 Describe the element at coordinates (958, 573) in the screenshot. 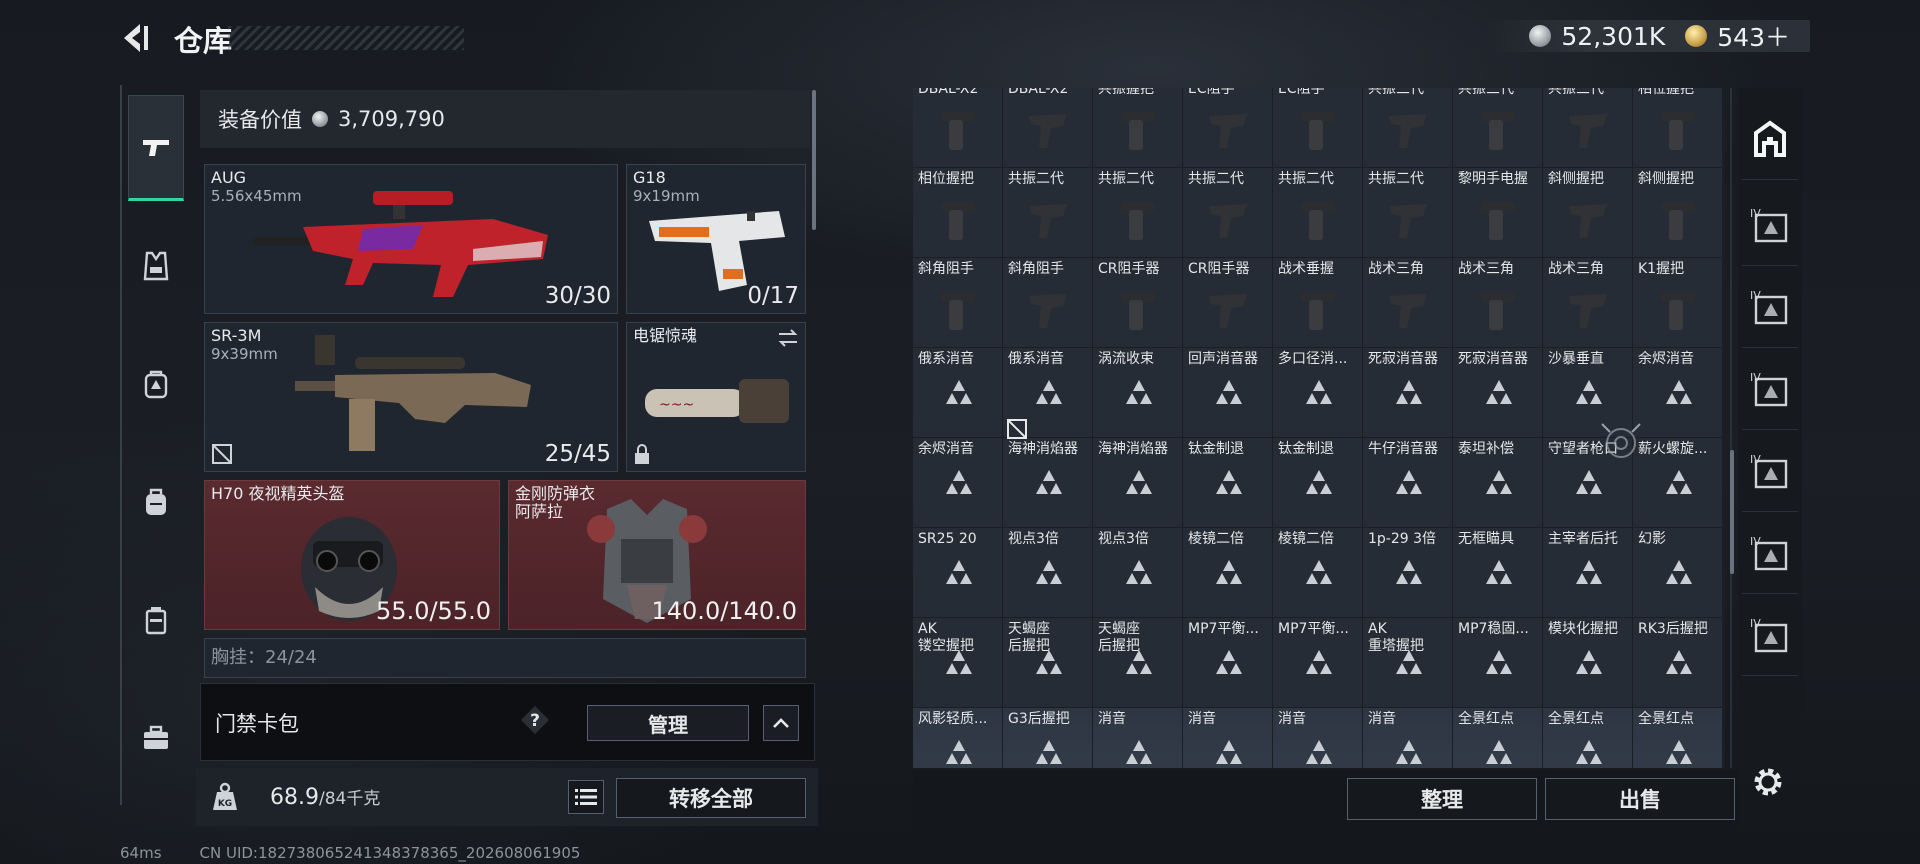

I see `stash-item-cell: SR25 20` at that location.